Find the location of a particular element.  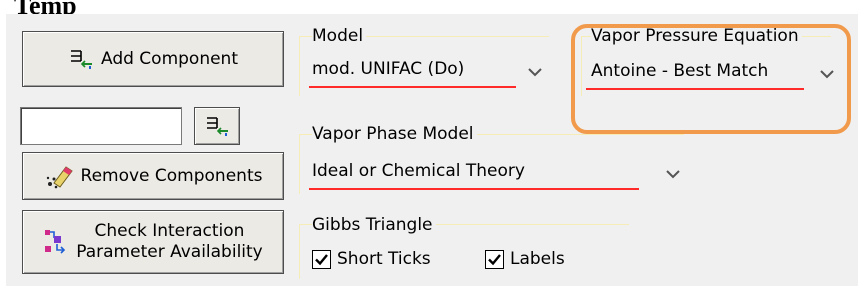

short-ticks-checkbox is located at coordinates (321, 259).